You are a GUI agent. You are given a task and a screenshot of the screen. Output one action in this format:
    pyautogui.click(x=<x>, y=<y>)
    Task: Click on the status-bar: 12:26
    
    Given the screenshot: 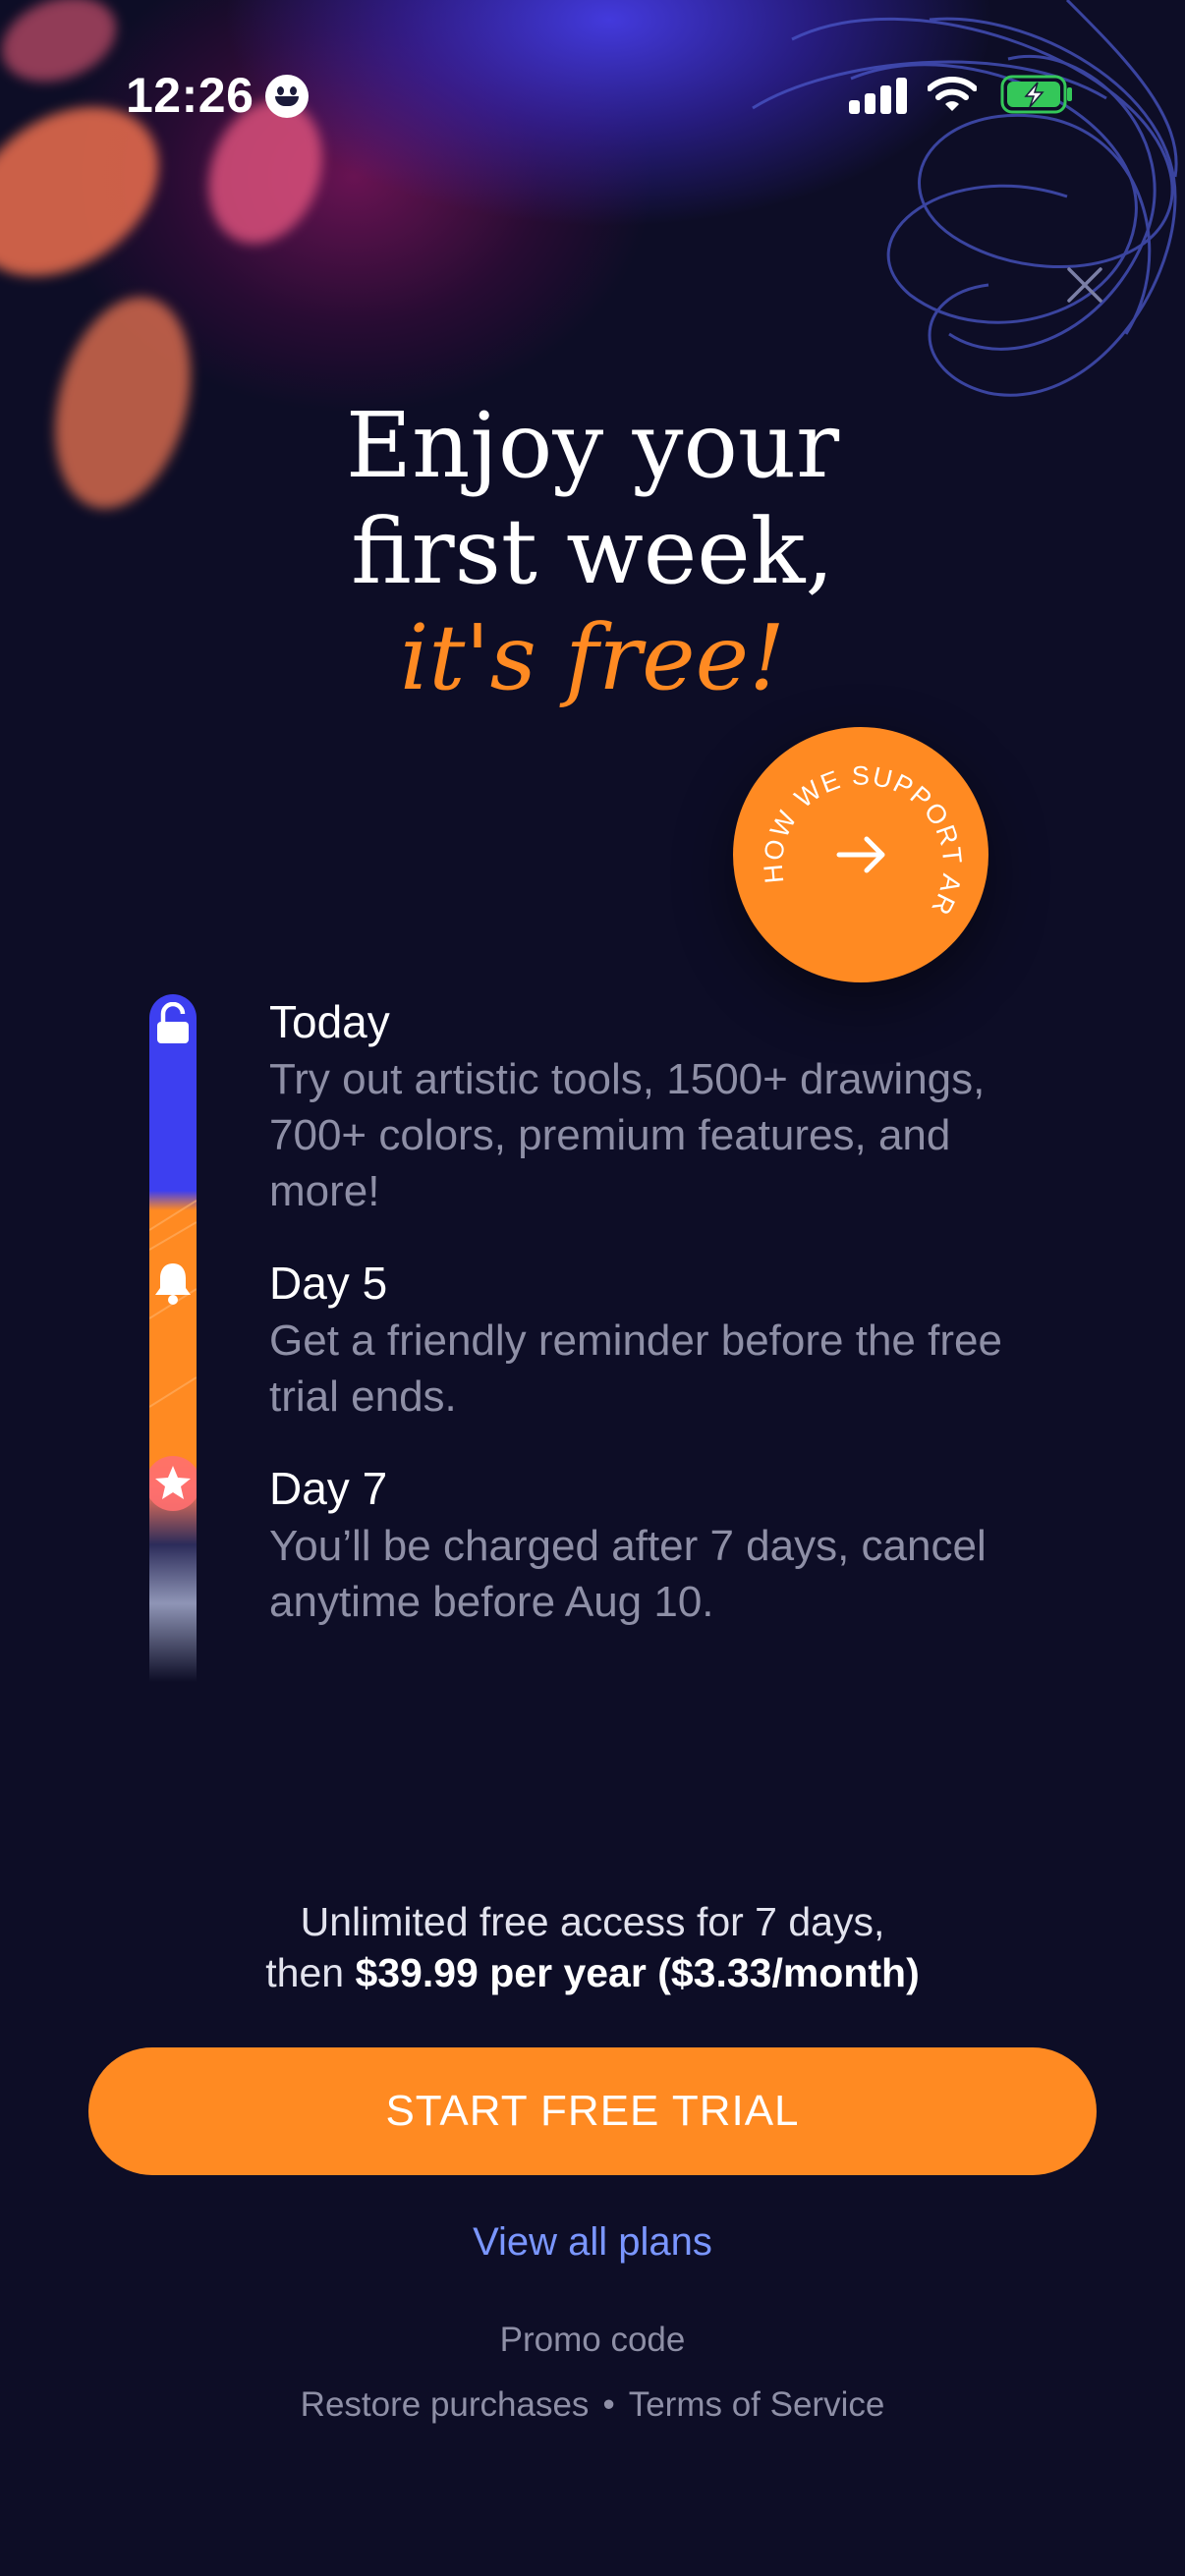 What is the action you would take?
    pyautogui.click(x=592, y=98)
    